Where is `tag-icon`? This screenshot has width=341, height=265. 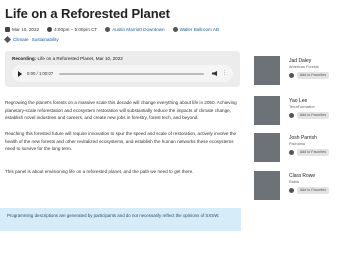 tag-icon is located at coordinates (7, 39).